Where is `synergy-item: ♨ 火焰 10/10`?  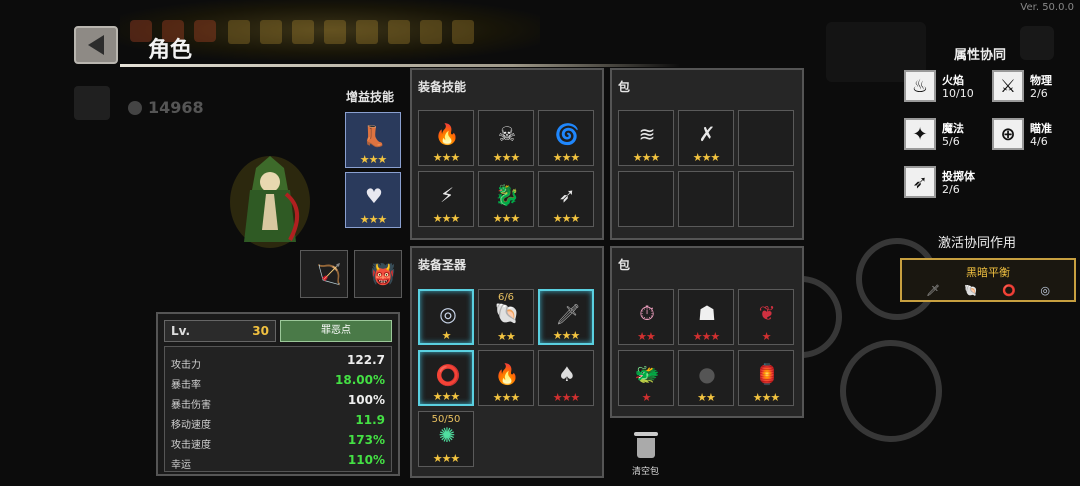 synergy-item: ♨ 火焰 10/10 is located at coordinates (949, 87).